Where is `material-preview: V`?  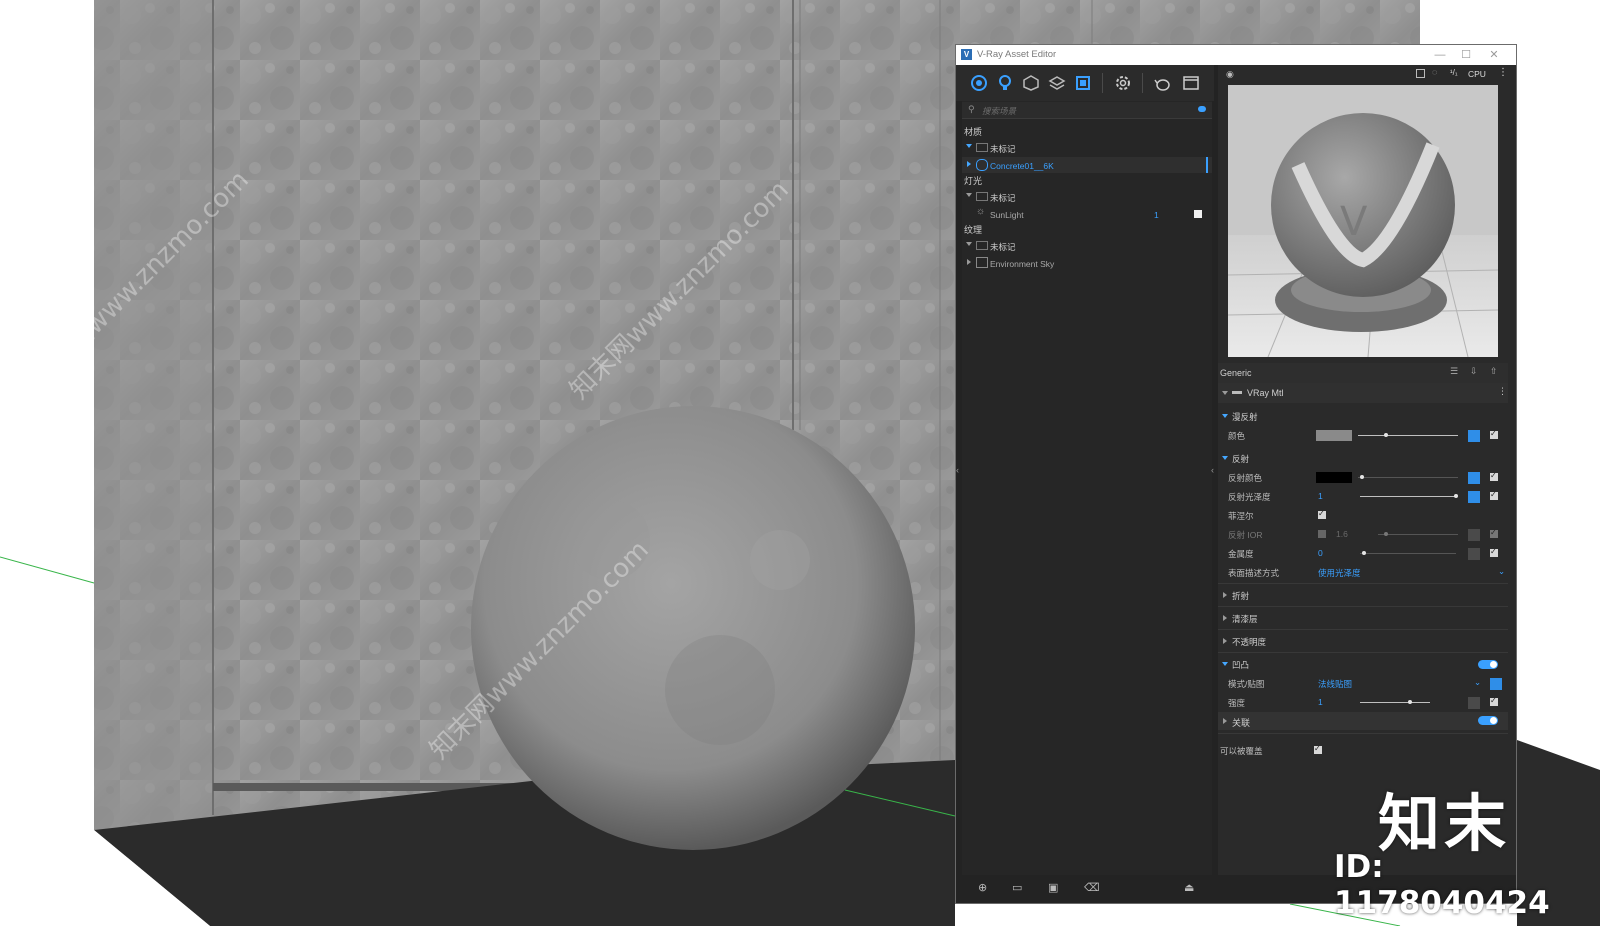 material-preview: V is located at coordinates (1363, 221).